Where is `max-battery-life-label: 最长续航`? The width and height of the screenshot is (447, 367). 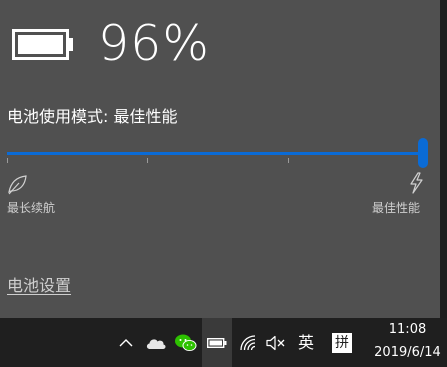 max-battery-life-label: 最长续航 is located at coordinates (31, 208).